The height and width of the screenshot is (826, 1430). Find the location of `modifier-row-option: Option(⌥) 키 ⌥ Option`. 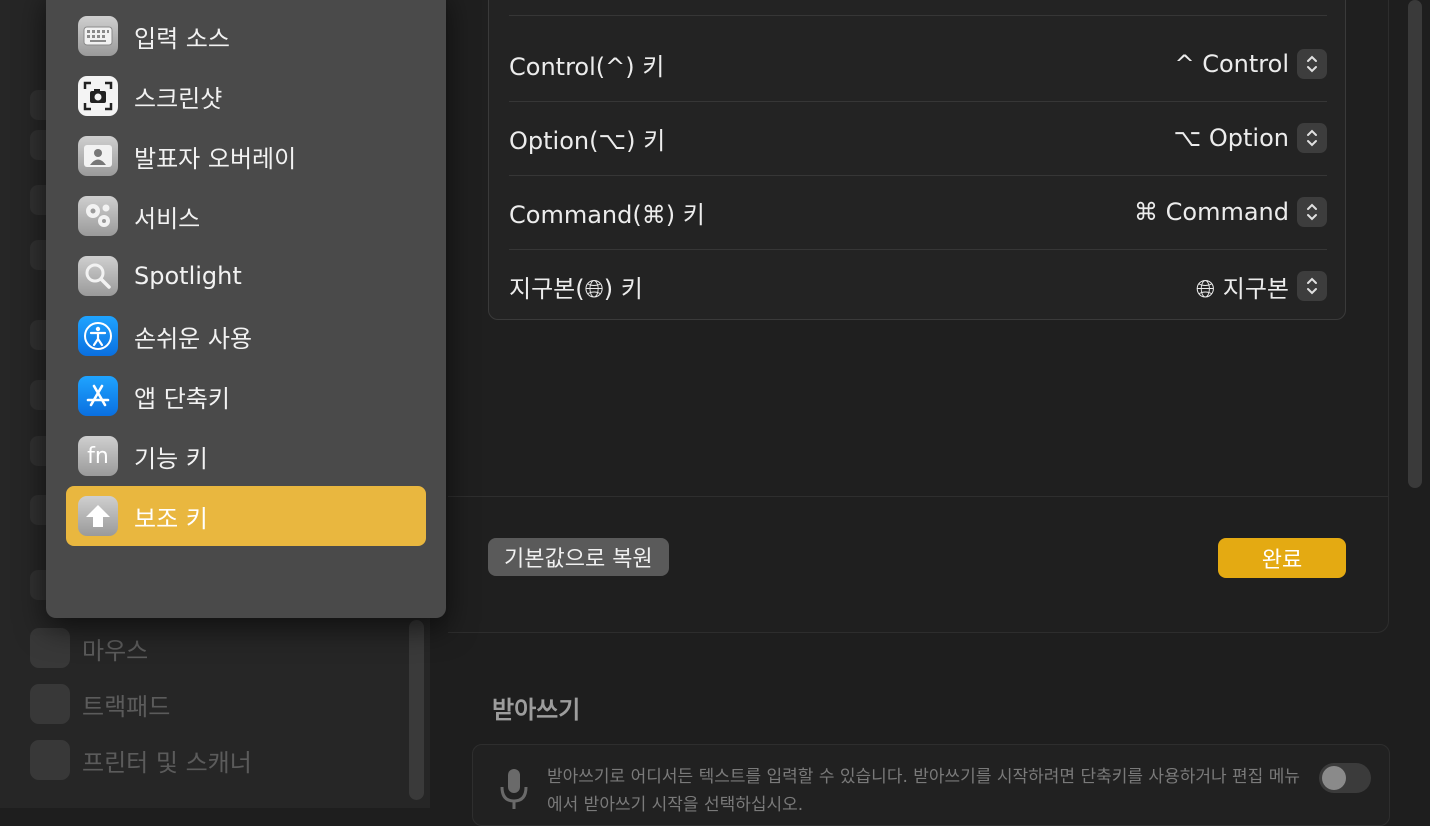

modifier-row-option: Option(⌥) 키 ⌥ Option is located at coordinates (918, 138).